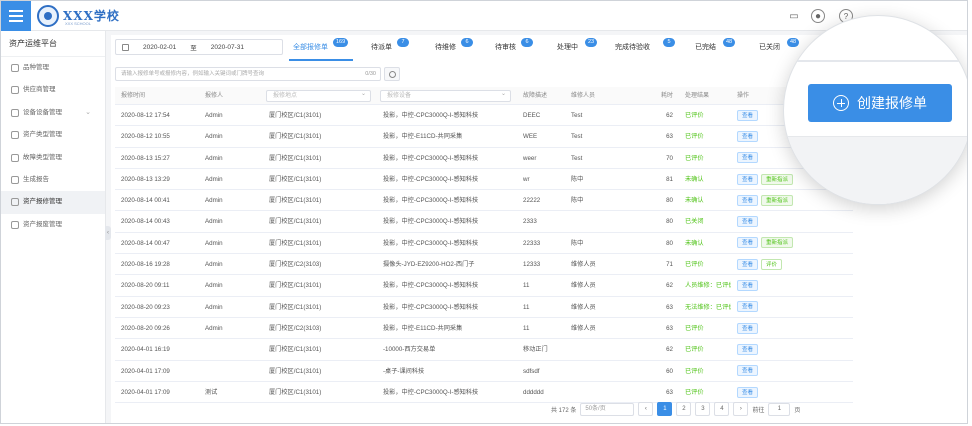 This screenshot has height=426, width=972. What do you see at coordinates (777, 243) in the screenshot?
I see `redispatch-button: 重新指派` at bounding box center [777, 243].